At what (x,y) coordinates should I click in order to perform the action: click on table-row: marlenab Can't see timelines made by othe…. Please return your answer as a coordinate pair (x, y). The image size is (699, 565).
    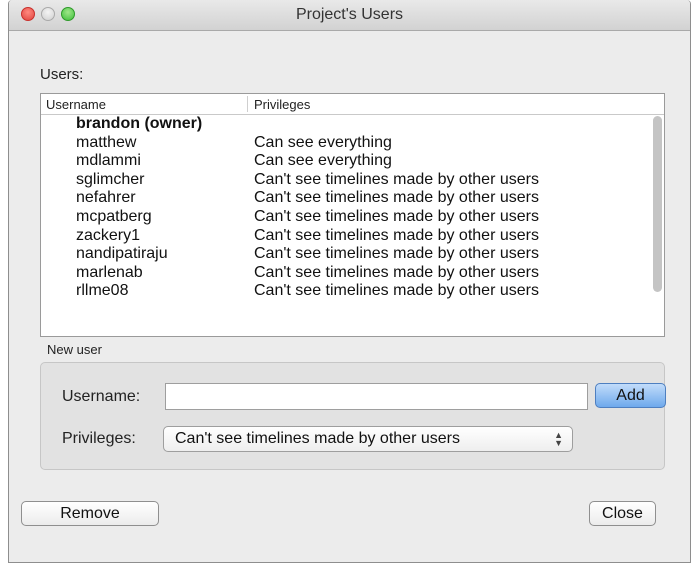
    Looking at the image, I should click on (344, 273).